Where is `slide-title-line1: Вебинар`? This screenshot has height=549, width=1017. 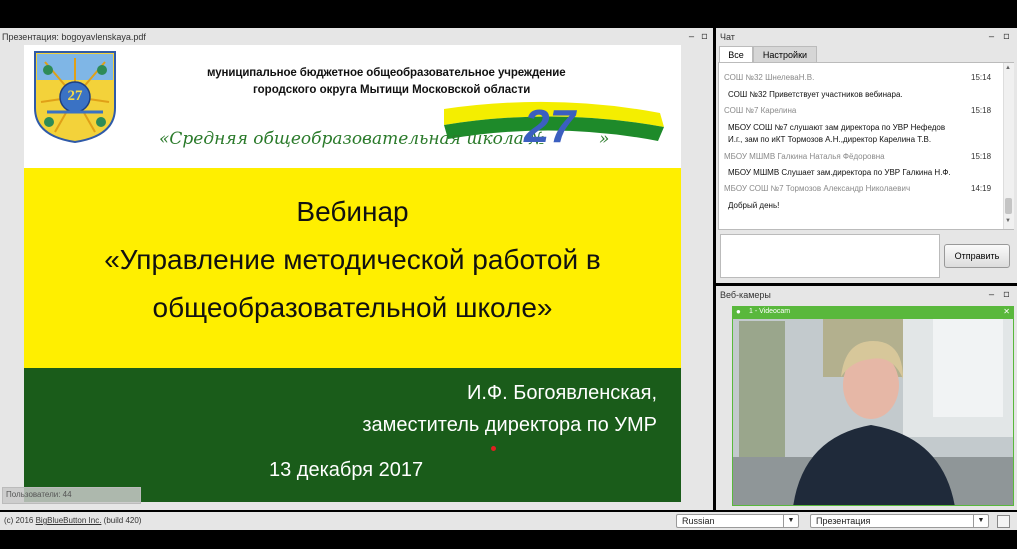 slide-title-line1: Вебинар is located at coordinates (352, 211).